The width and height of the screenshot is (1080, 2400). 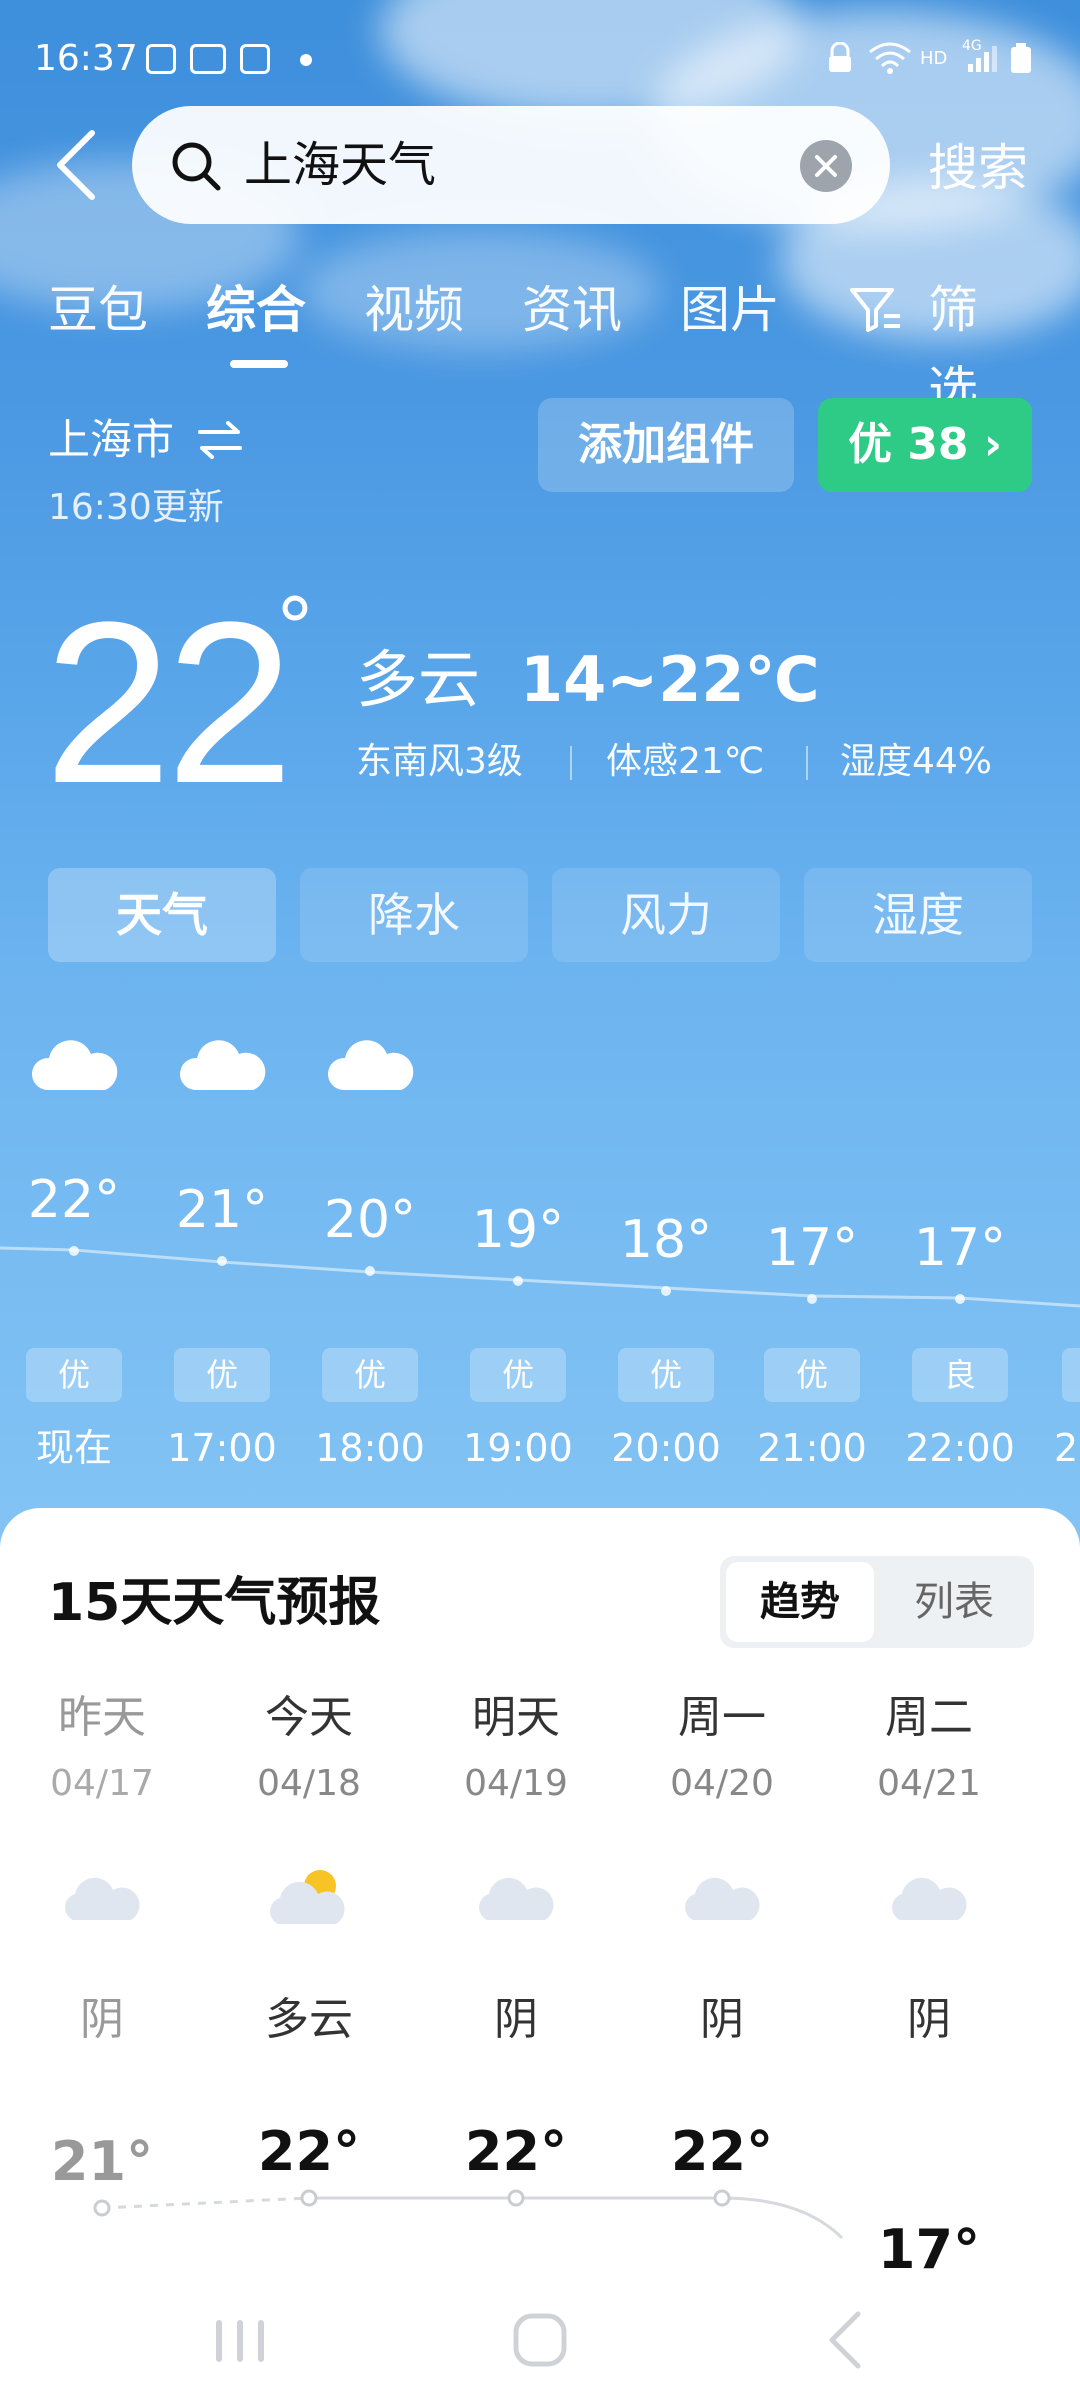 I want to click on status-bar: 16:37 HD 4G, so click(x=540, y=60).